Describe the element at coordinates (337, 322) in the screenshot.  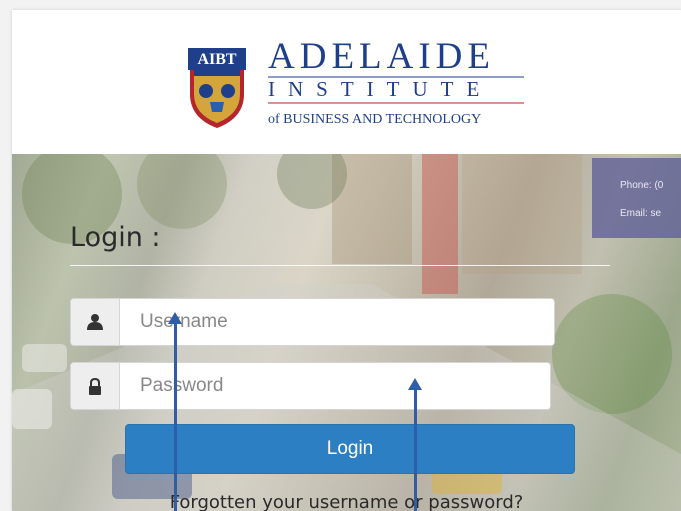
I see `username-input` at that location.